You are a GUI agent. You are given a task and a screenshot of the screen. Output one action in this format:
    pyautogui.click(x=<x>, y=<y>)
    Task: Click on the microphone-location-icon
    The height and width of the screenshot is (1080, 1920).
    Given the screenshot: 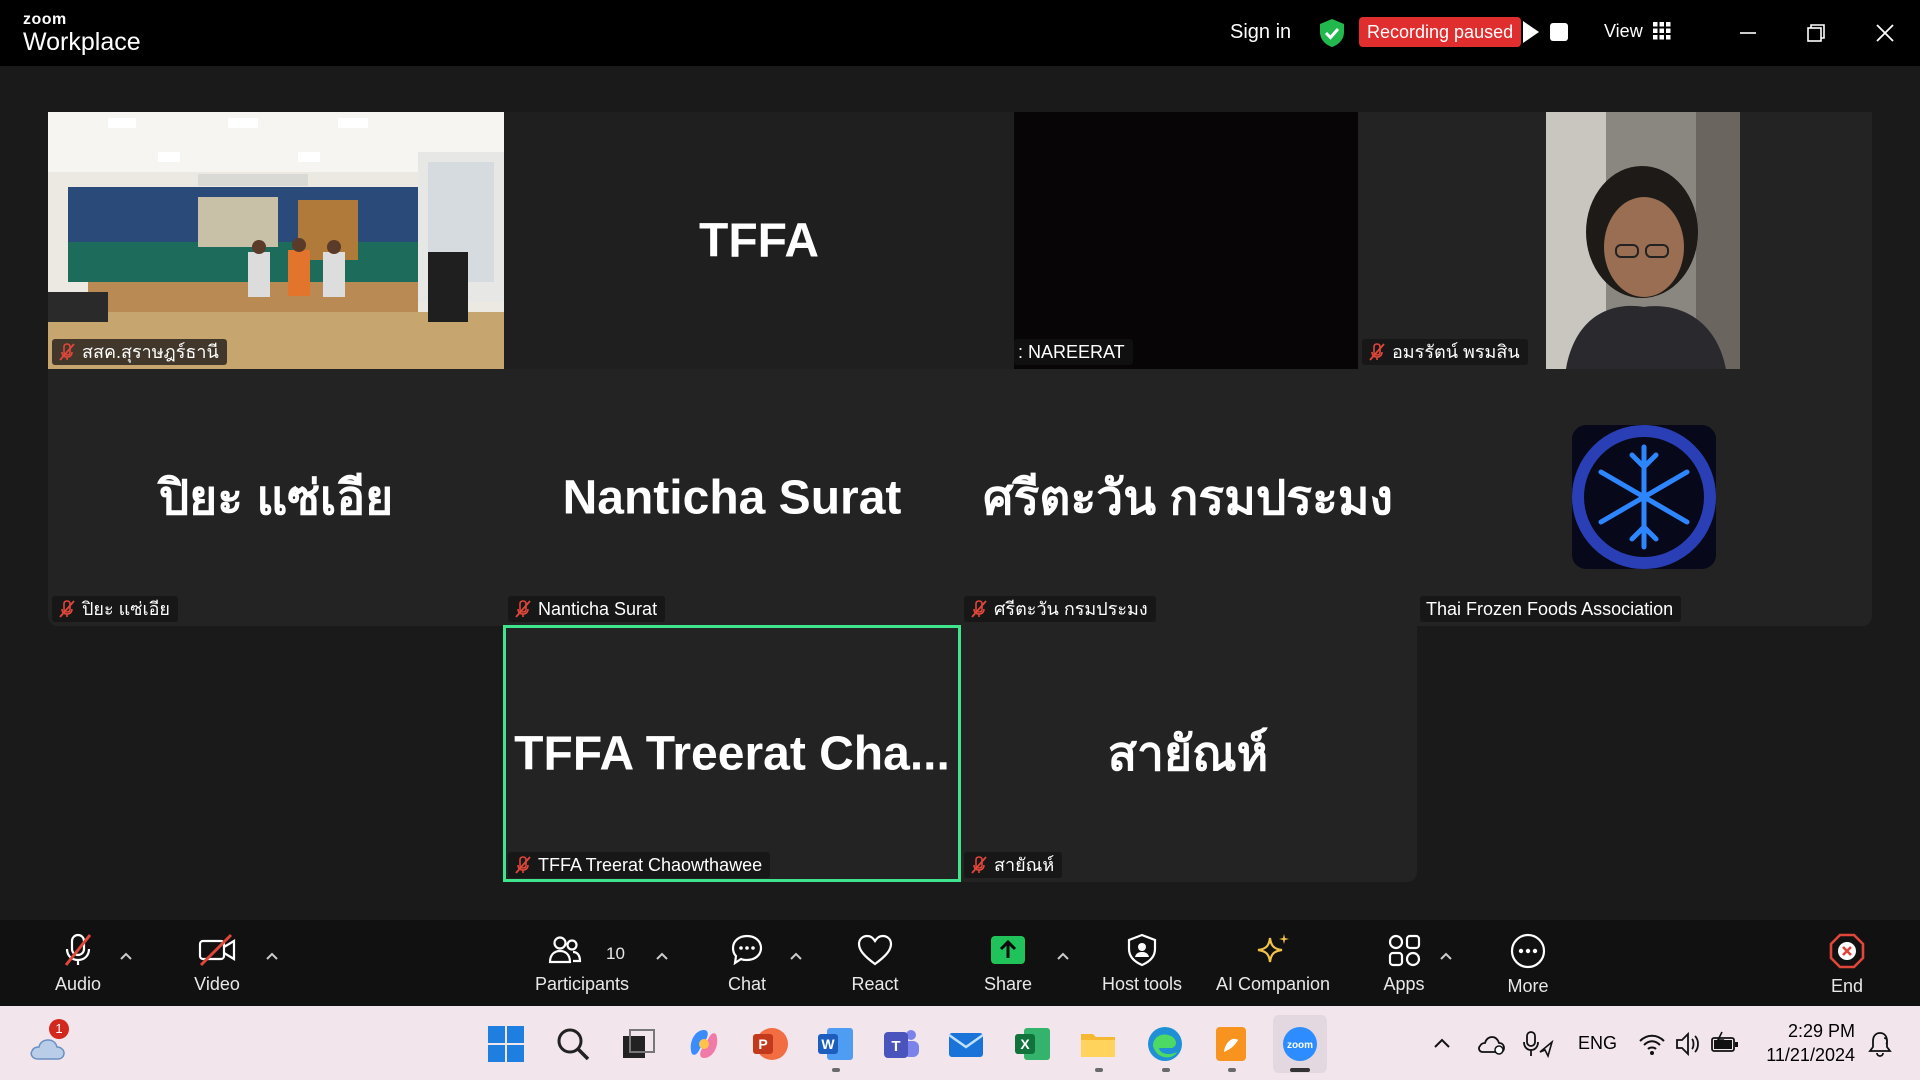 What is the action you would take?
    pyautogui.click(x=1538, y=1044)
    